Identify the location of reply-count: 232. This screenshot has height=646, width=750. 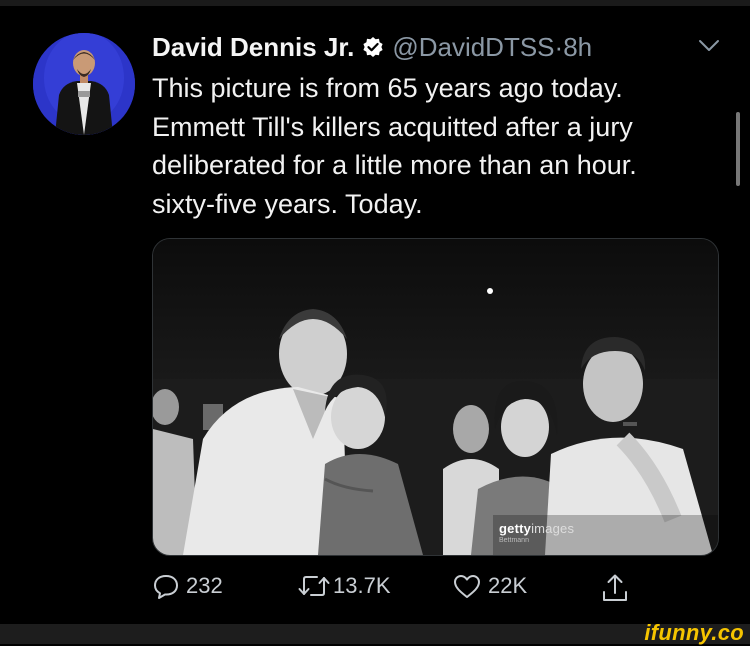
(204, 585).